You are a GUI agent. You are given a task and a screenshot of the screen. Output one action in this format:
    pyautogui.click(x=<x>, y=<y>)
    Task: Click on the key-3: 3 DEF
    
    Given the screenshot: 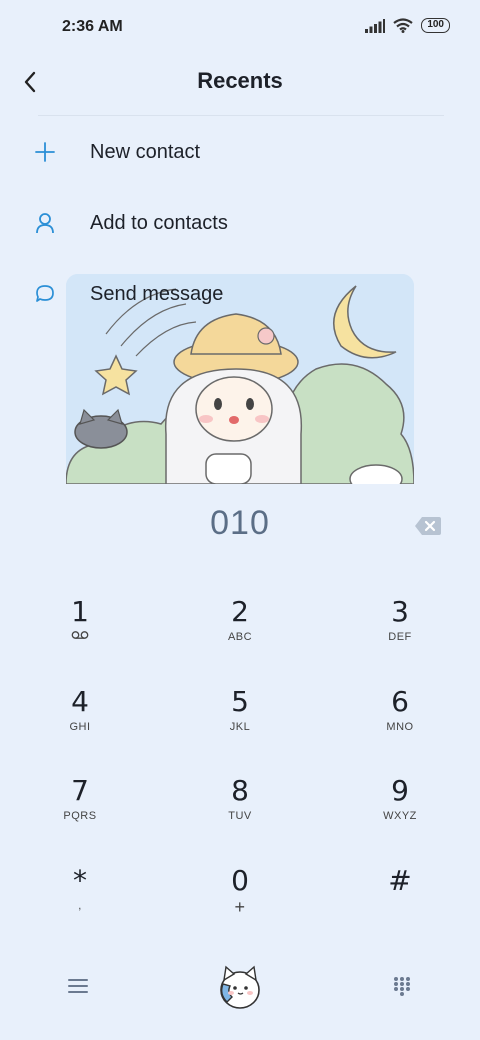 What is the action you would take?
    pyautogui.click(x=400, y=634)
    